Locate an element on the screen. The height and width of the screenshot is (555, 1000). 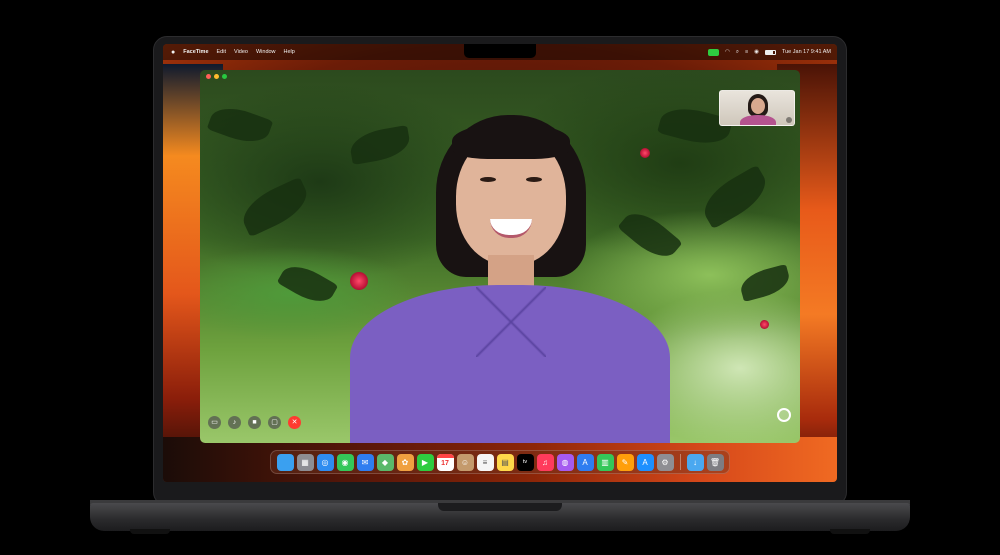
close-window-button is located at coordinates (208, 76).